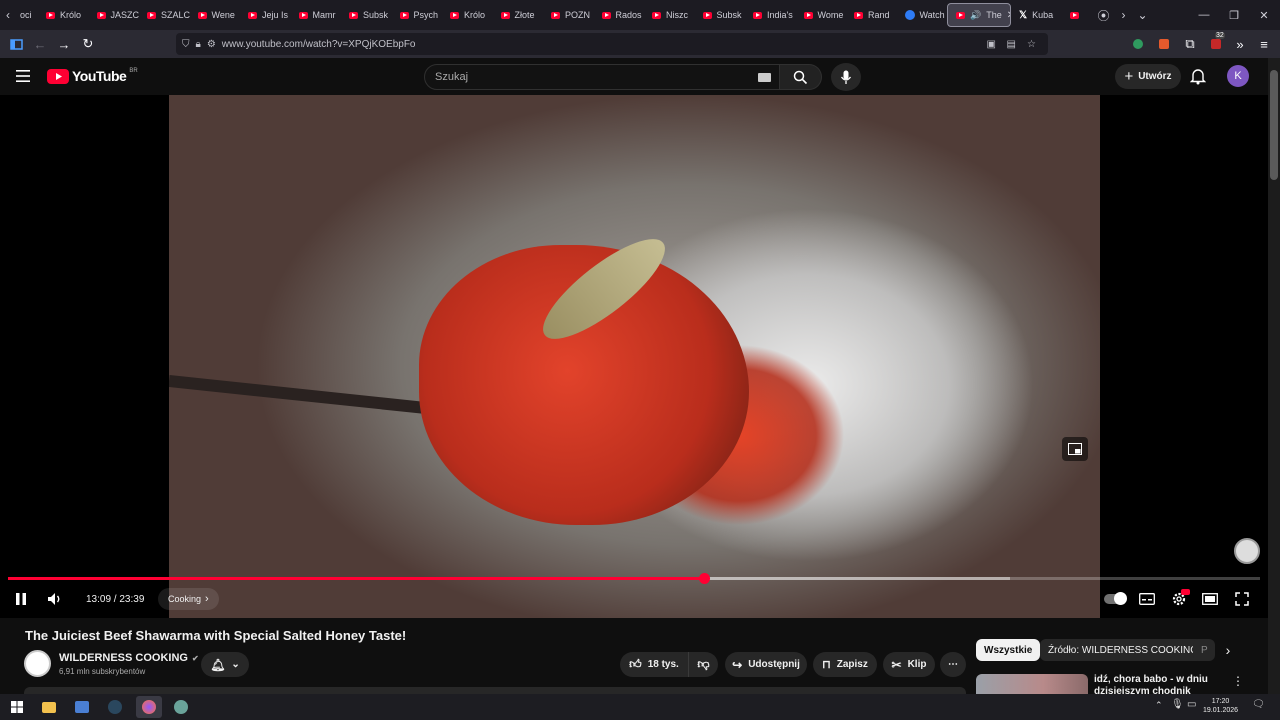 Image resolution: width=1280 pixels, height=720 pixels. I want to click on tab-scroll-right-button: ›, so click(1124, 15).